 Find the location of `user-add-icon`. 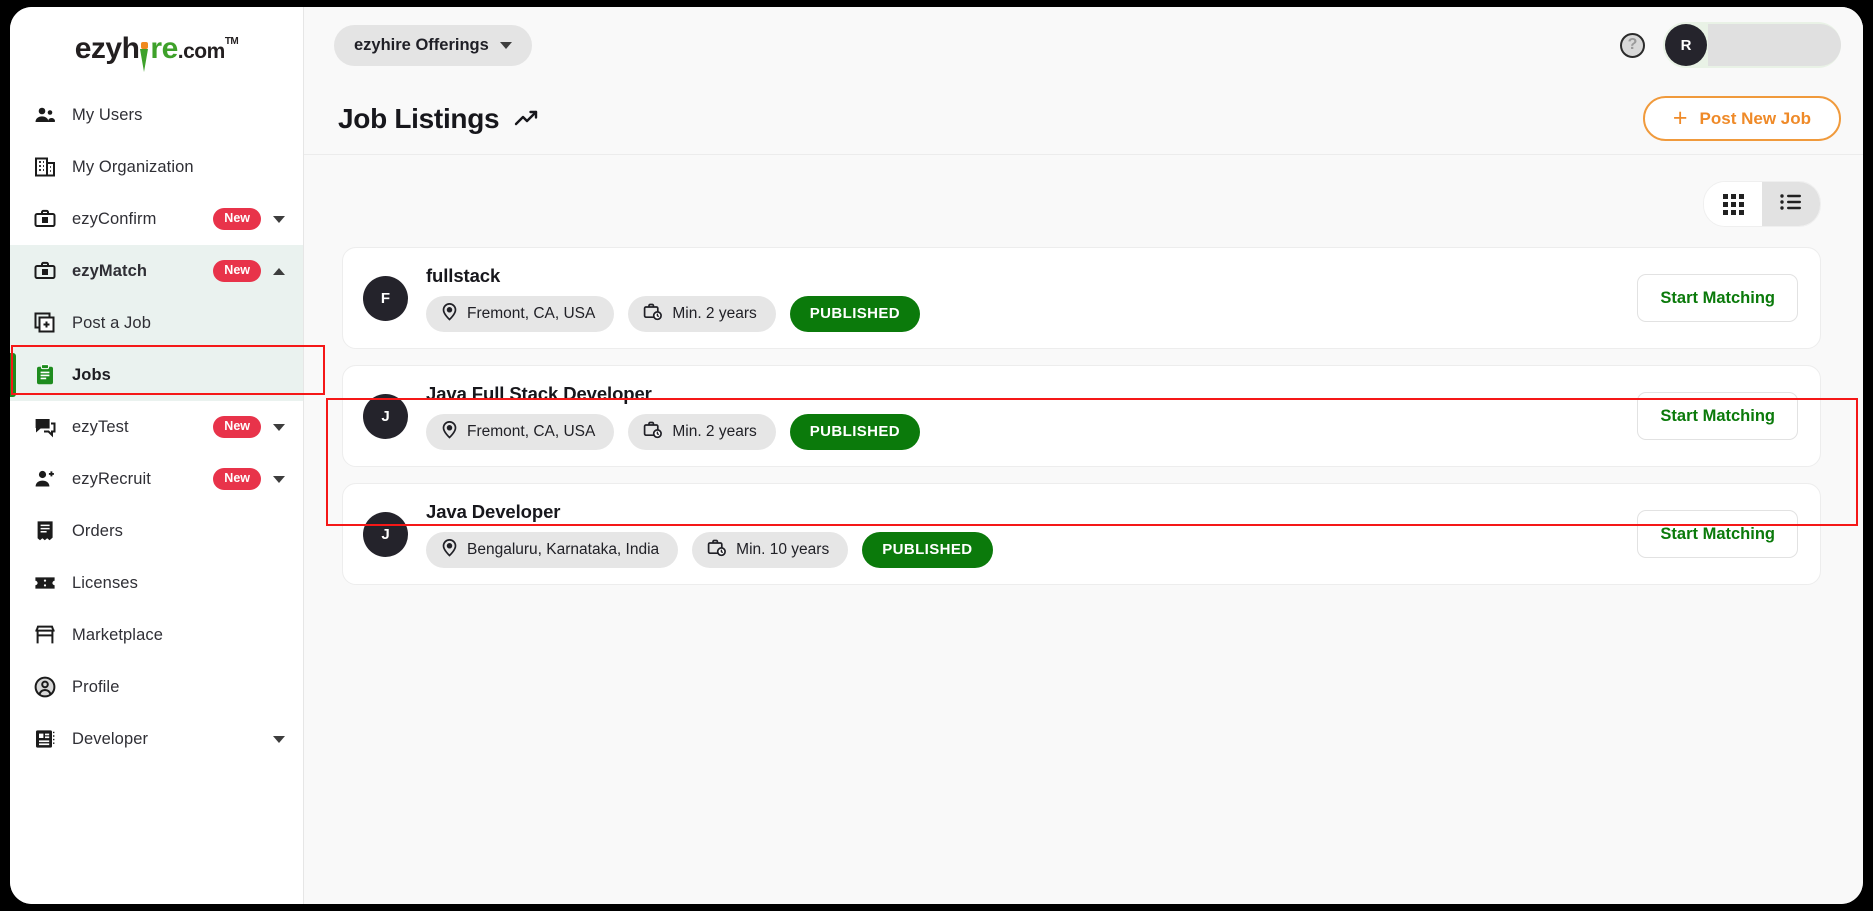

user-add-icon is located at coordinates (45, 479).